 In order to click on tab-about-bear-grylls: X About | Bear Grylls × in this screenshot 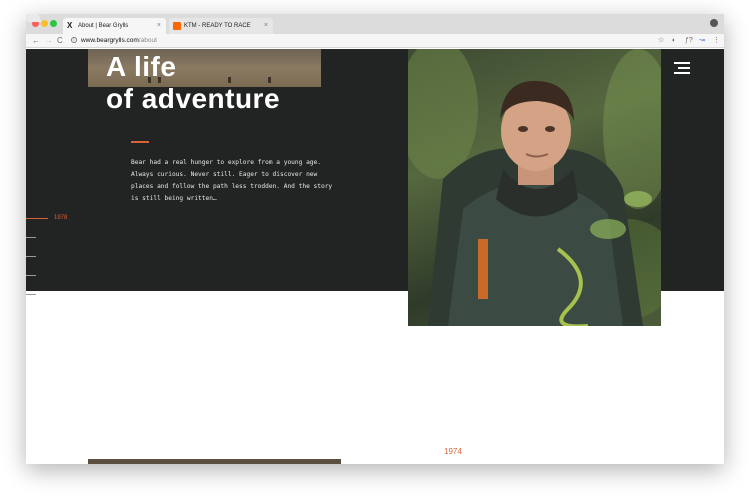, I will do `click(114, 26)`.